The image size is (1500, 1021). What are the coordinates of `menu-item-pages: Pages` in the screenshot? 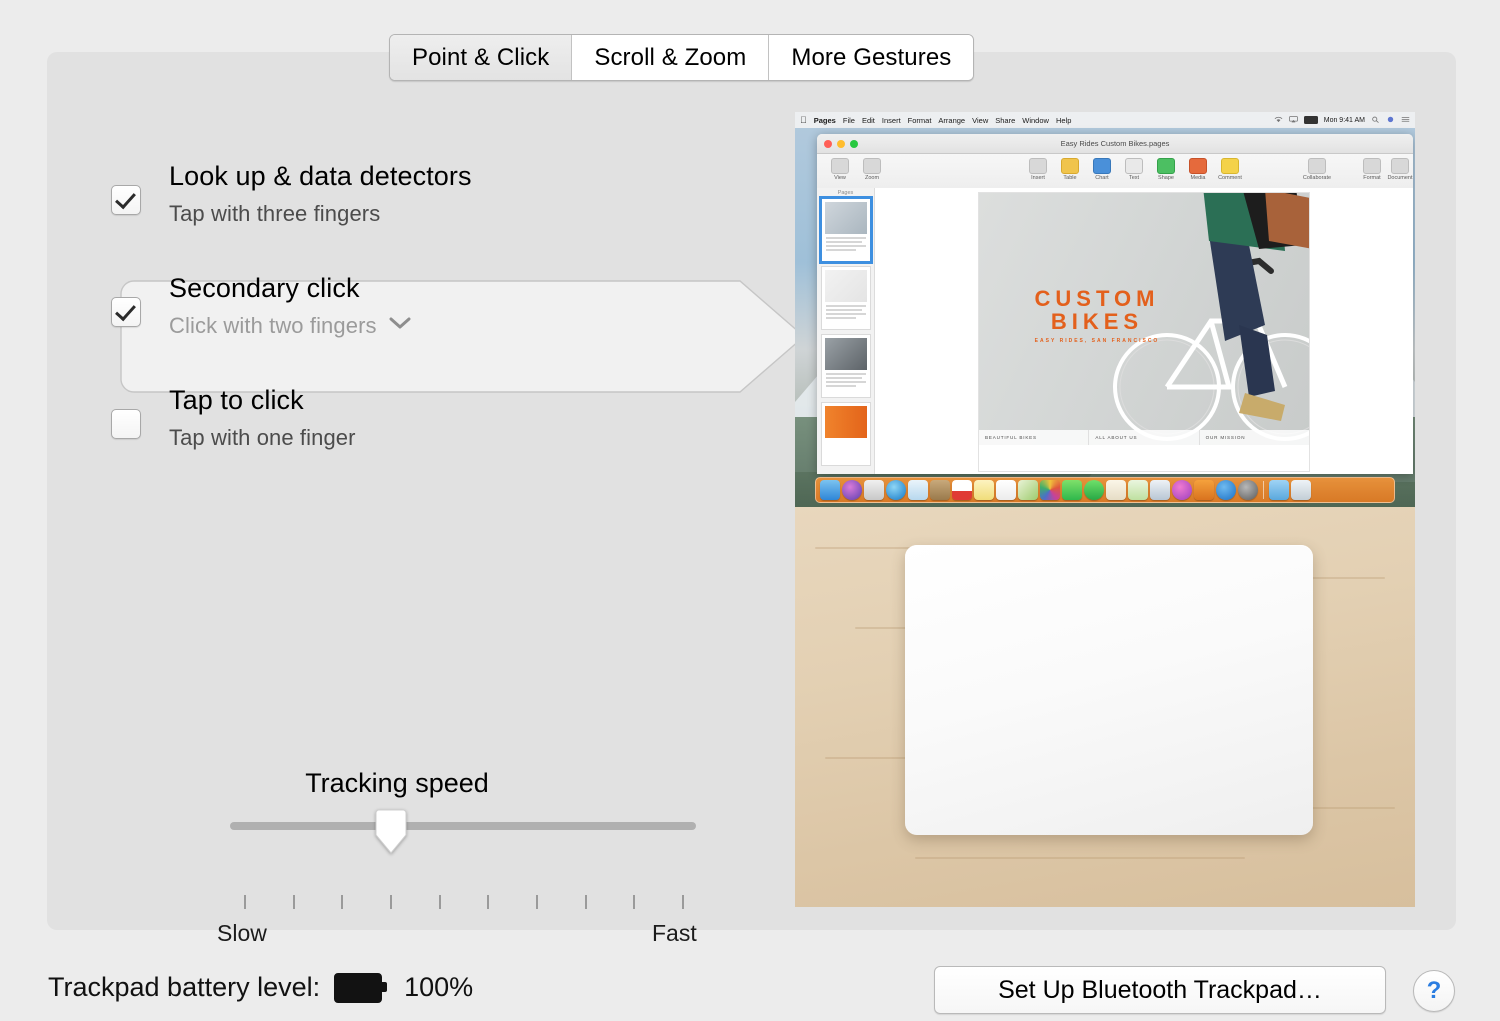 It's located at (825, 120).